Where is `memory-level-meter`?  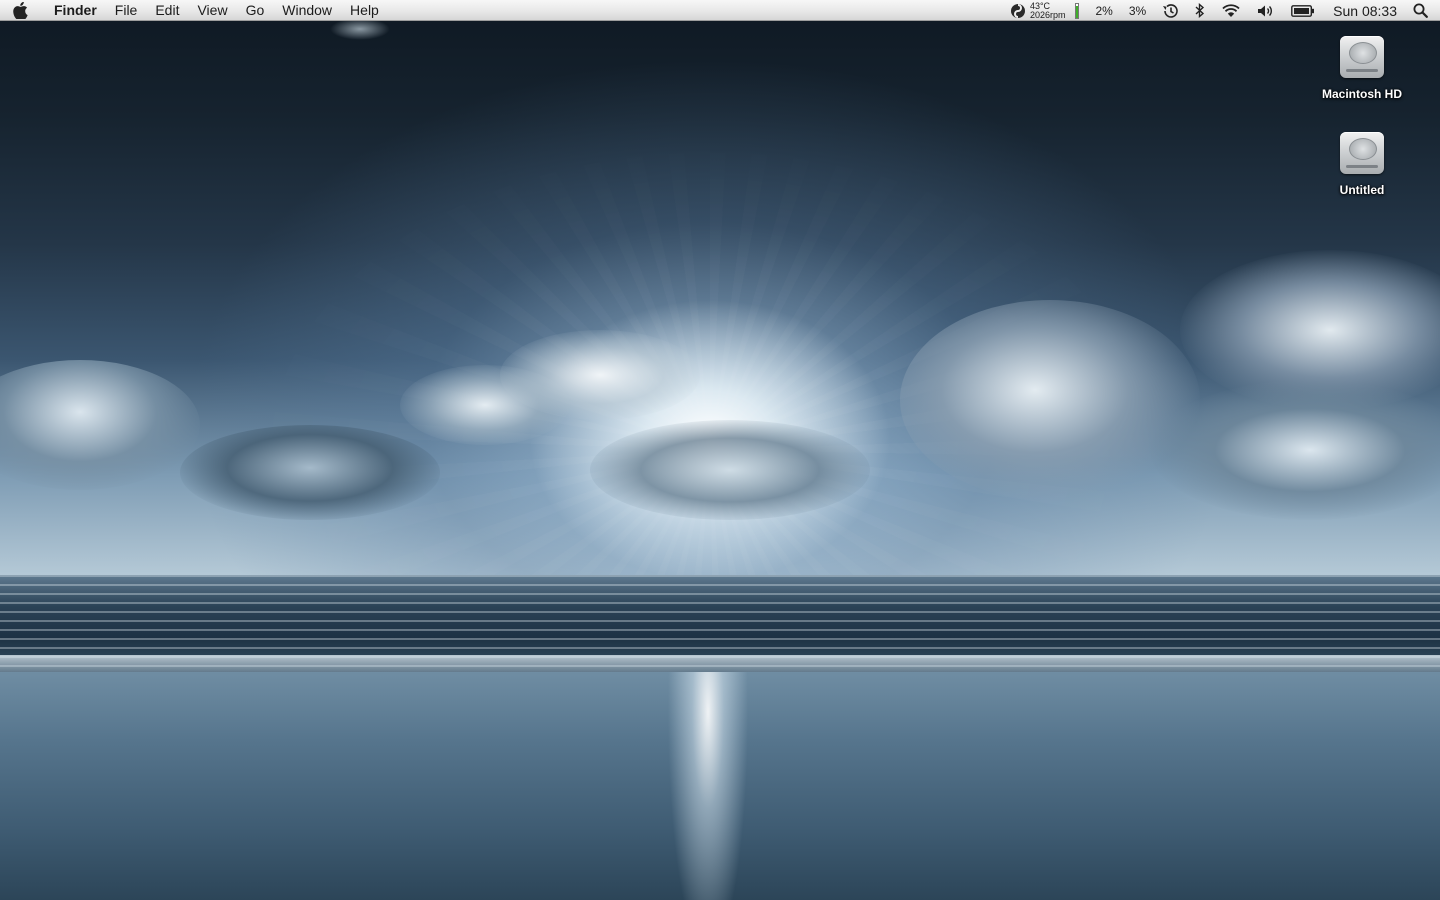
memory-level-meter is located at coordinates (1077, 10).